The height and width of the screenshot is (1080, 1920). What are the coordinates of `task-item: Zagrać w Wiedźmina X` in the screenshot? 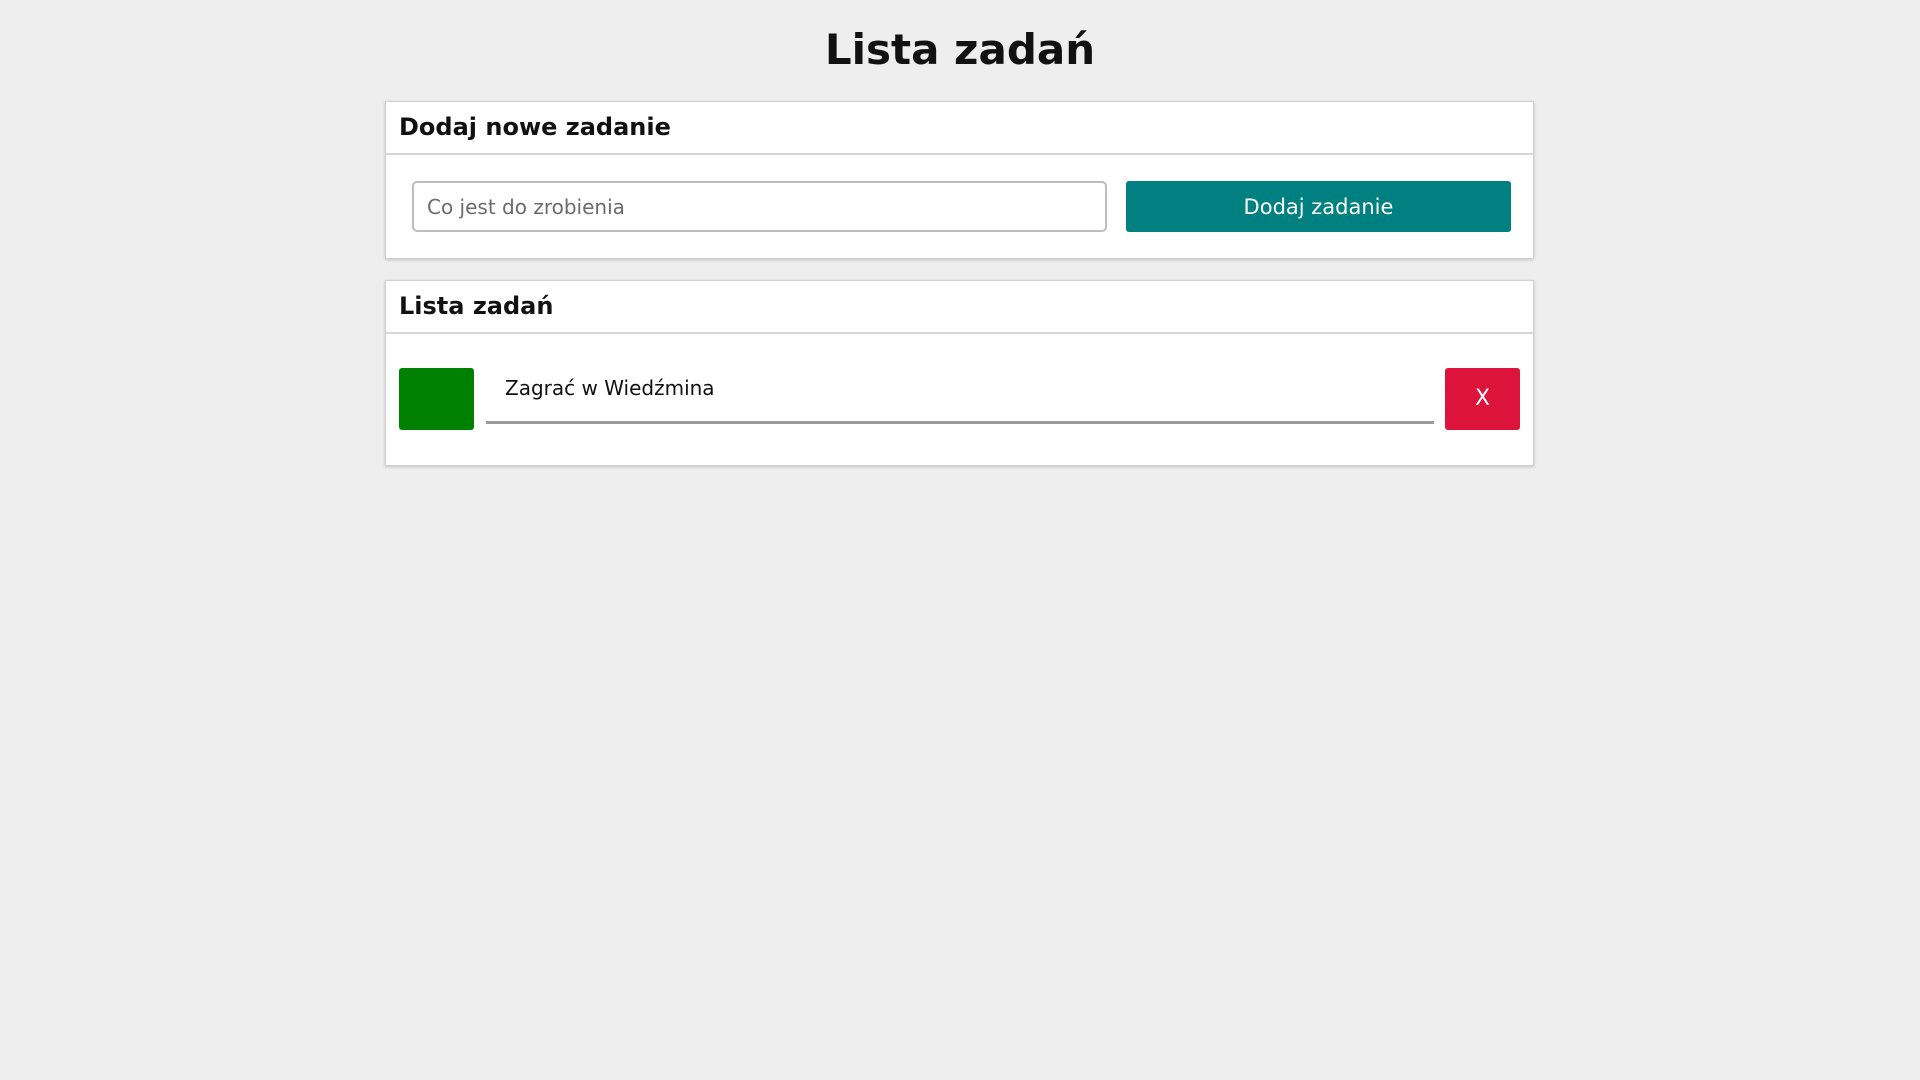 It's located at (959, 399).